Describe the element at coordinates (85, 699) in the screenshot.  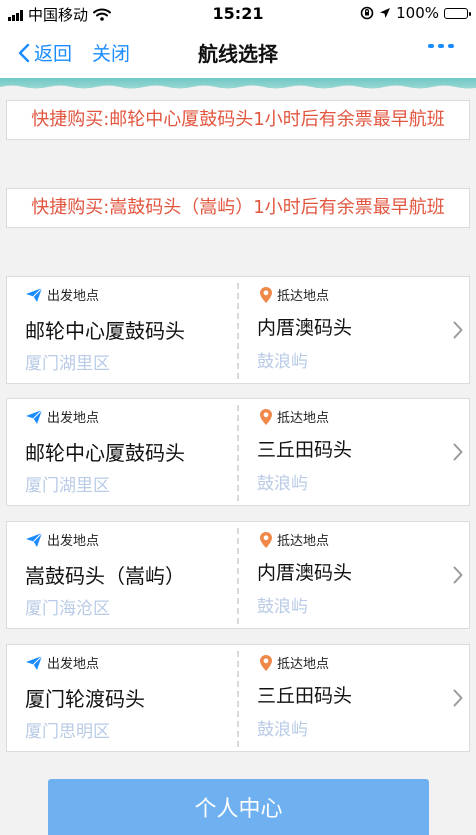
I see `departure-name: 厦门轮渡码头` at that location.